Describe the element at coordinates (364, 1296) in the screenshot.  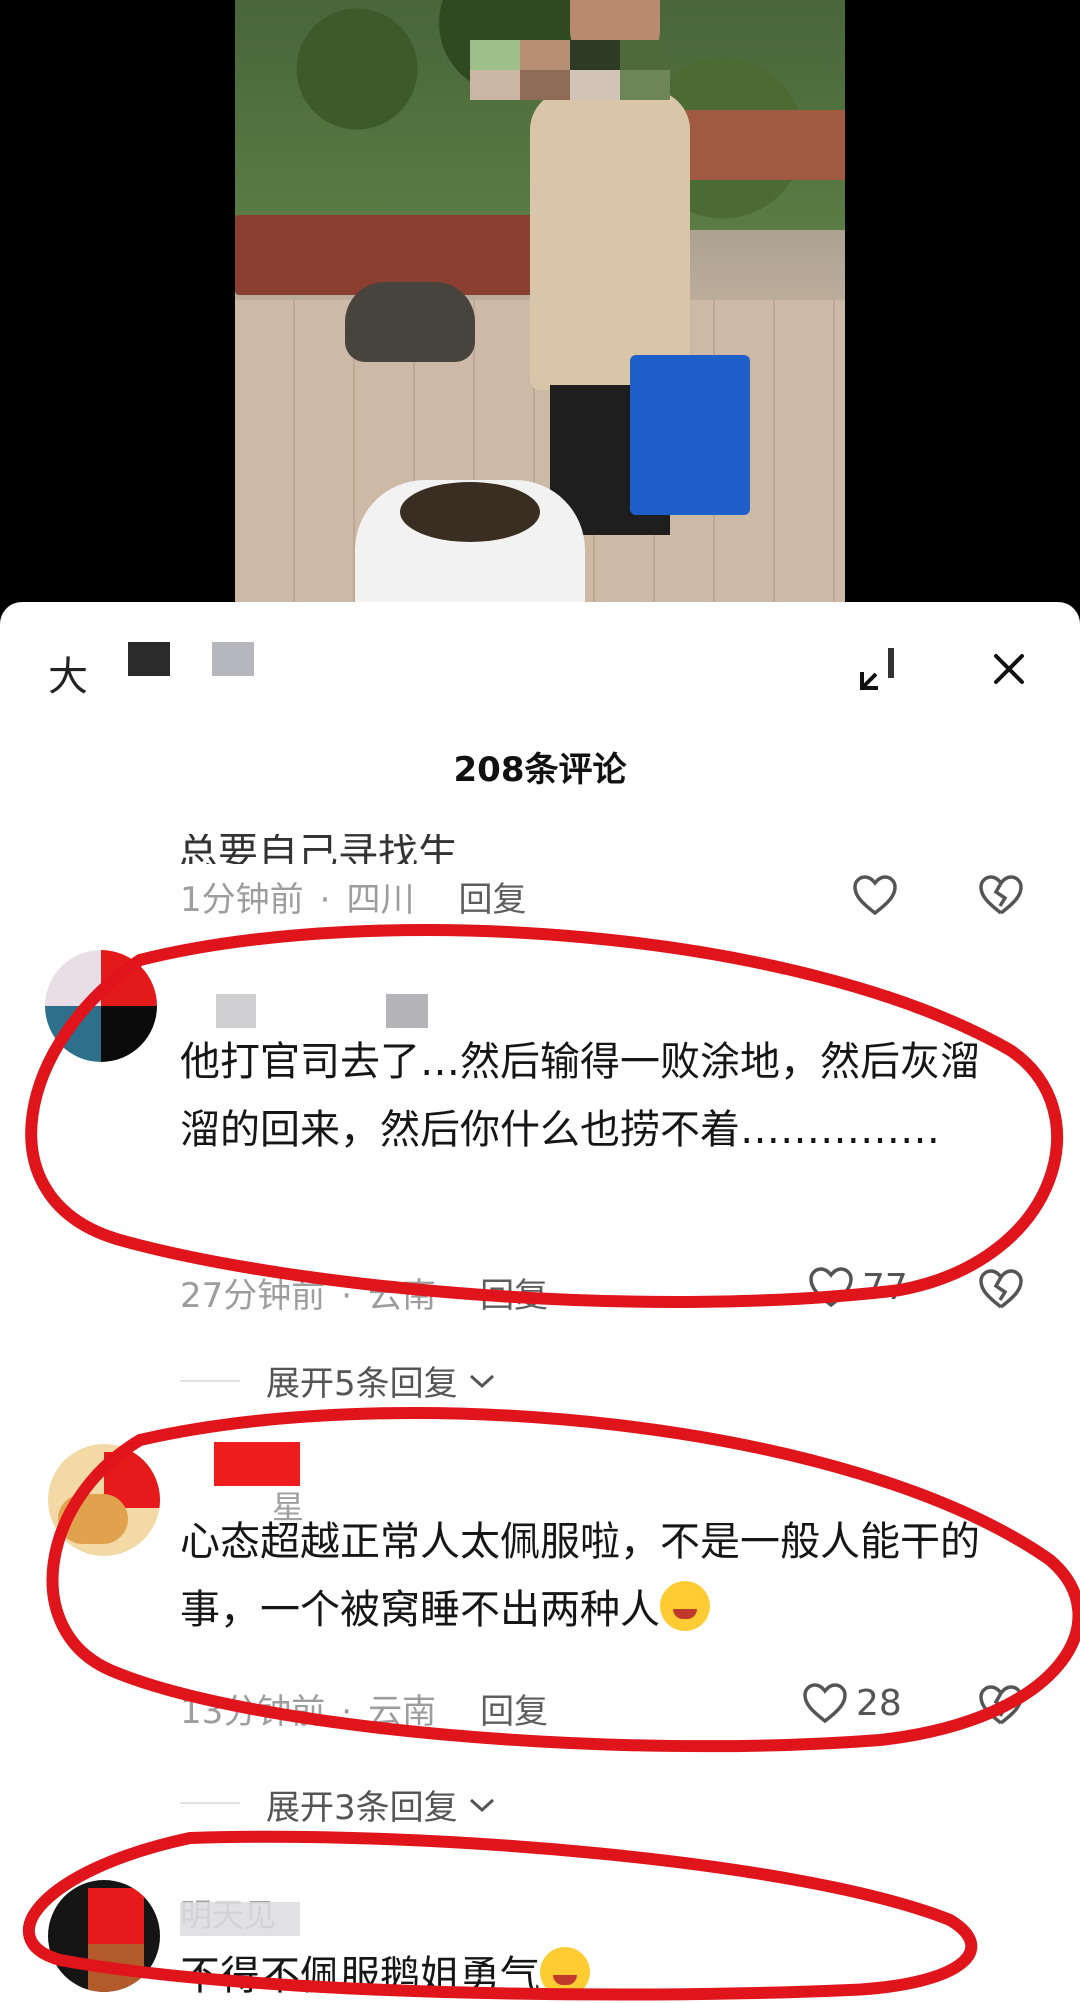
I see `comment-meta: 27分钟前 · 云南 回复` at that location.